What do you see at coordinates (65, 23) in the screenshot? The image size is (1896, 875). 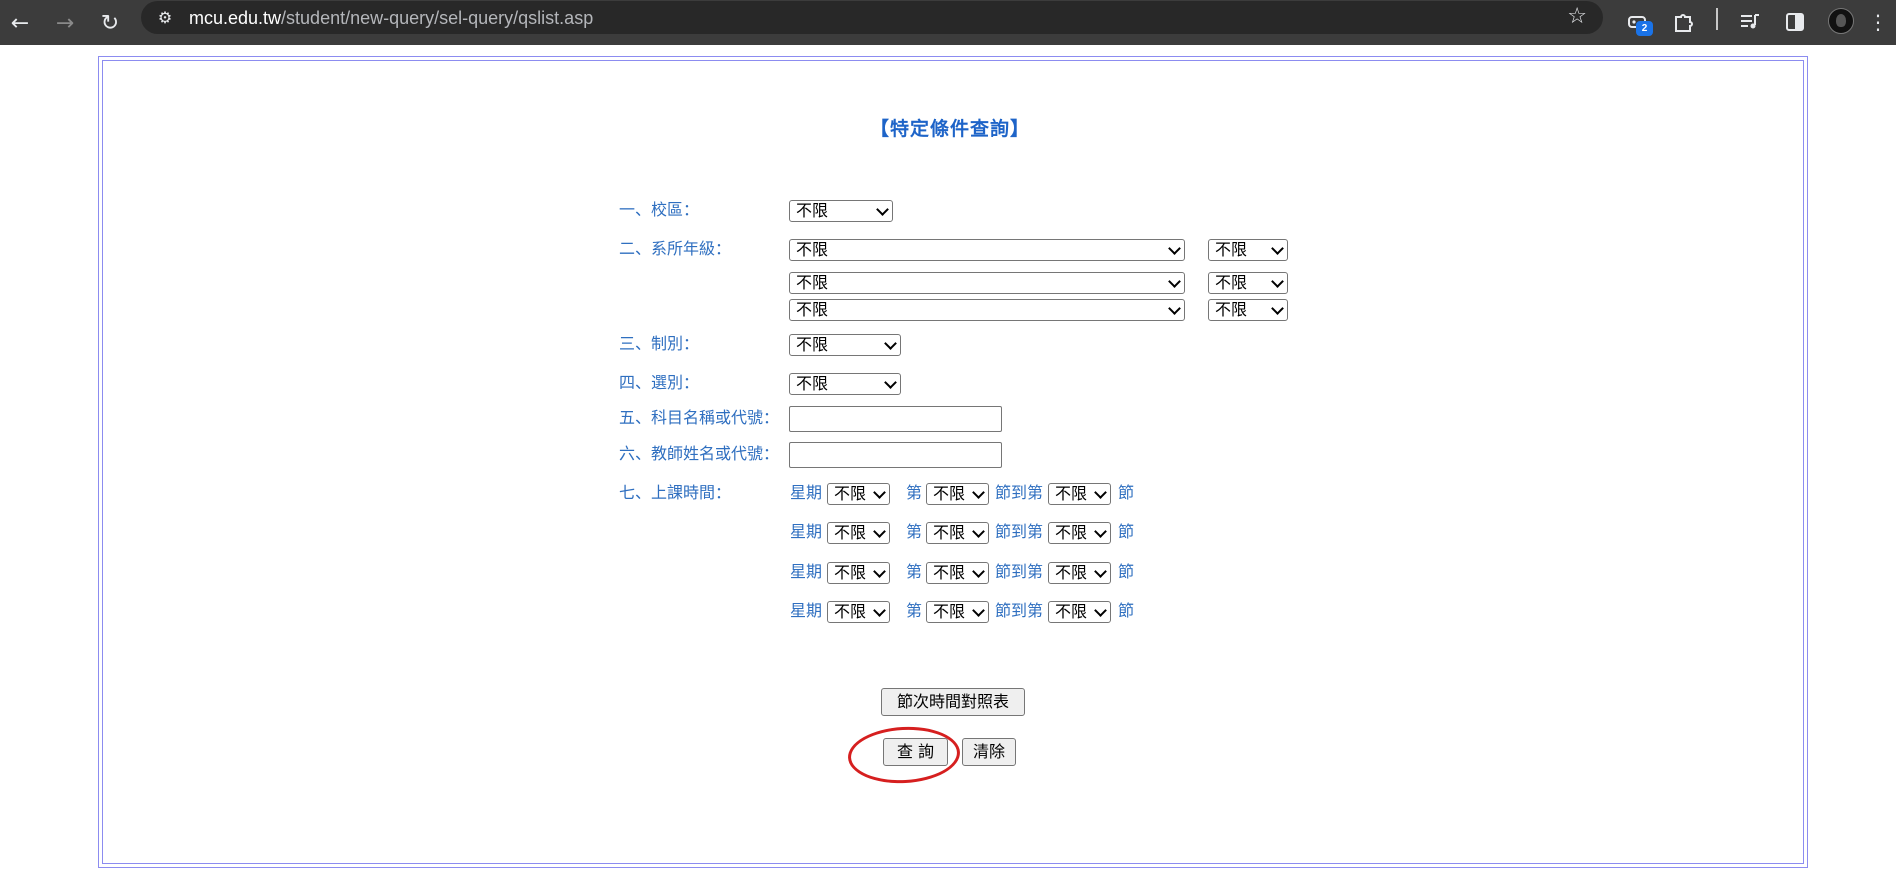 I see `forward-arrow-icon: →` at bounding box center [65, 23].